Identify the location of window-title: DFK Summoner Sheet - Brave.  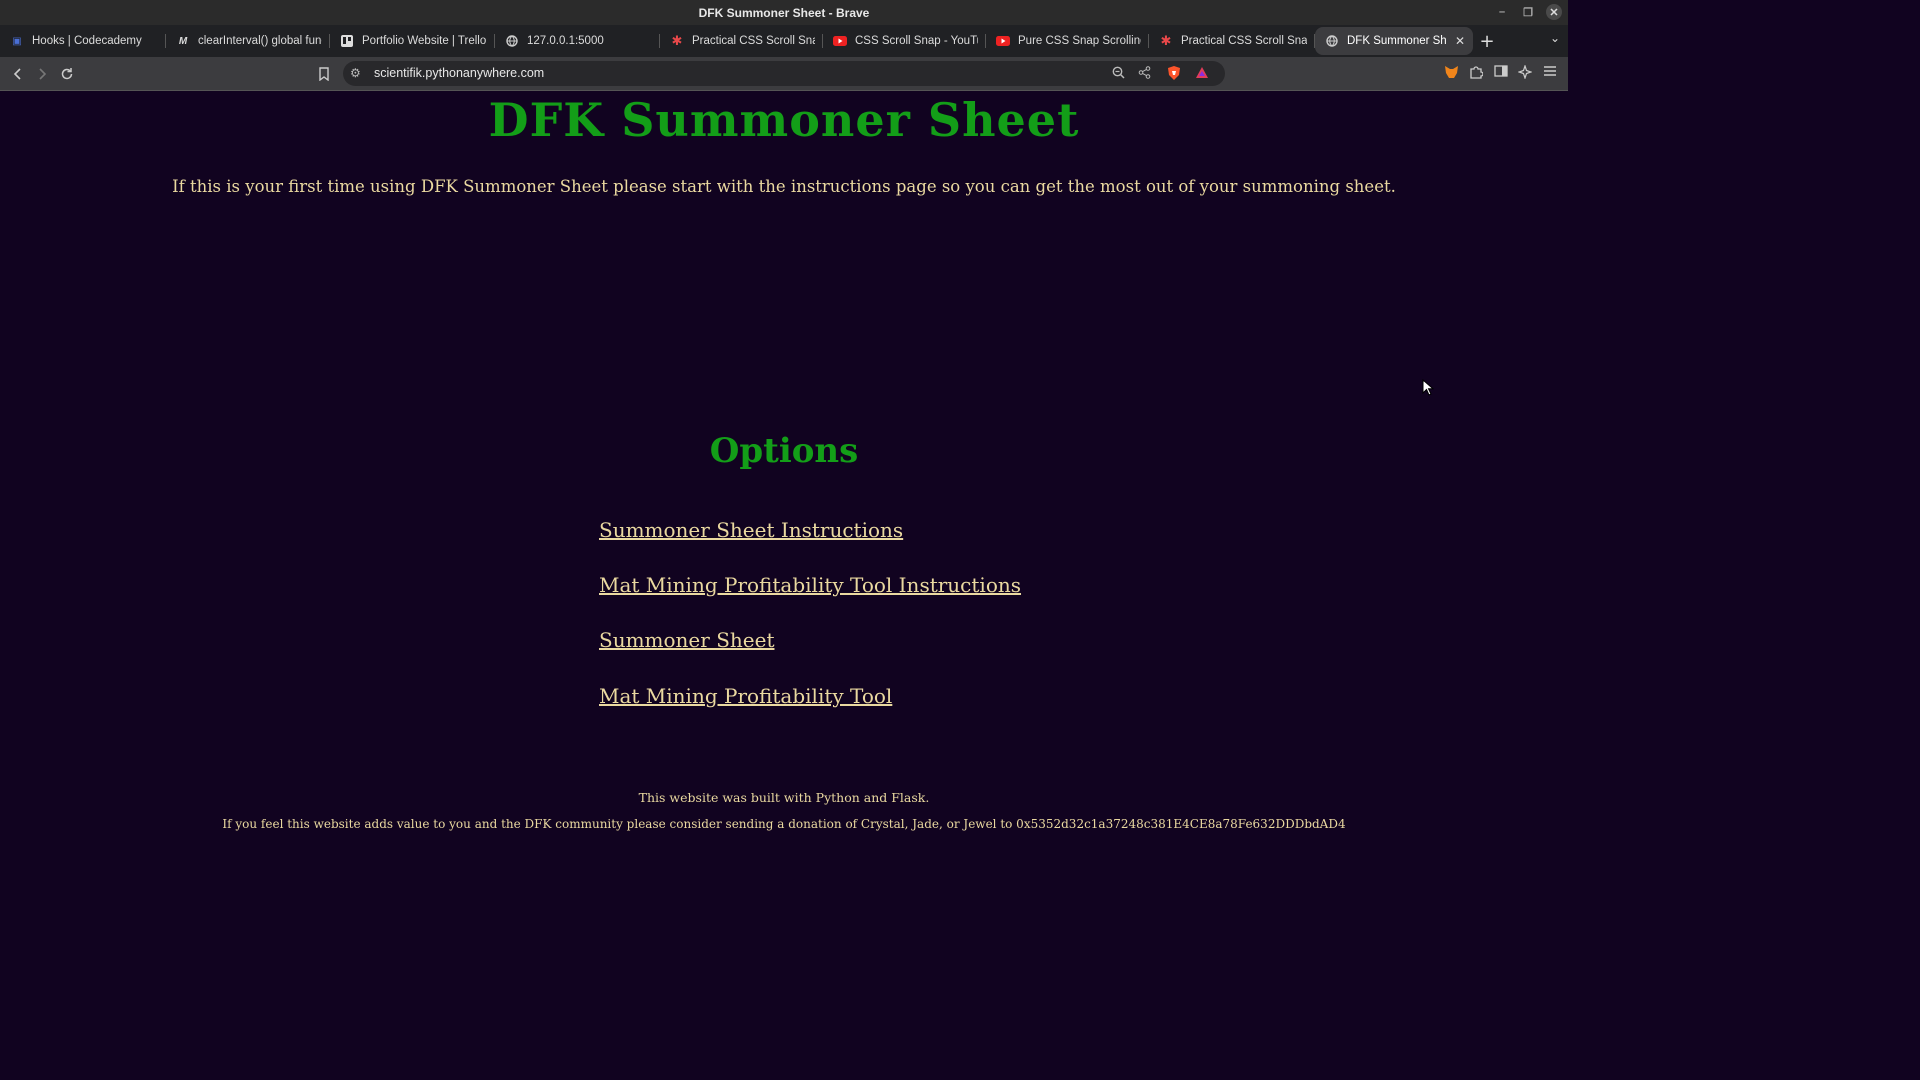
(784, 12).